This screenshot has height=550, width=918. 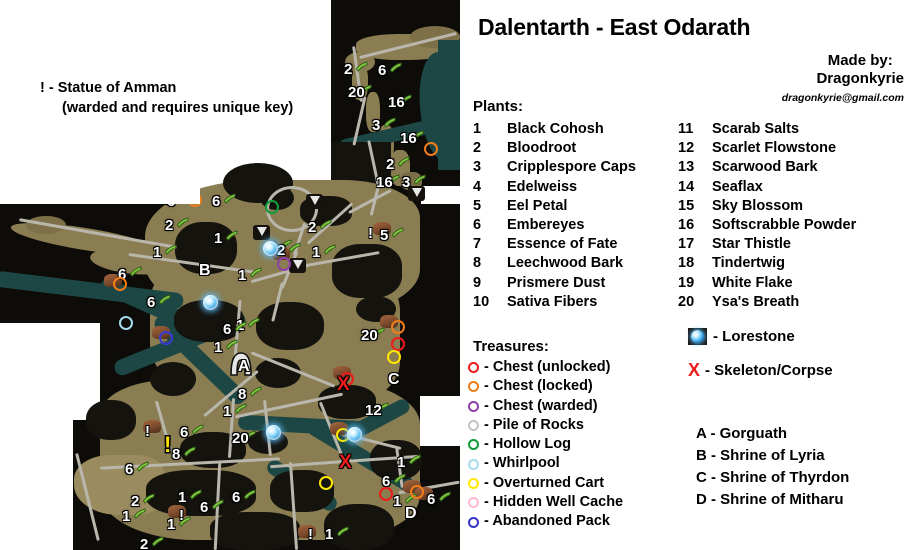 What do you see at coordinates (373, 410) in the screenshot?
I see `plant-node-number: 12` at bounding box center [373, 410].